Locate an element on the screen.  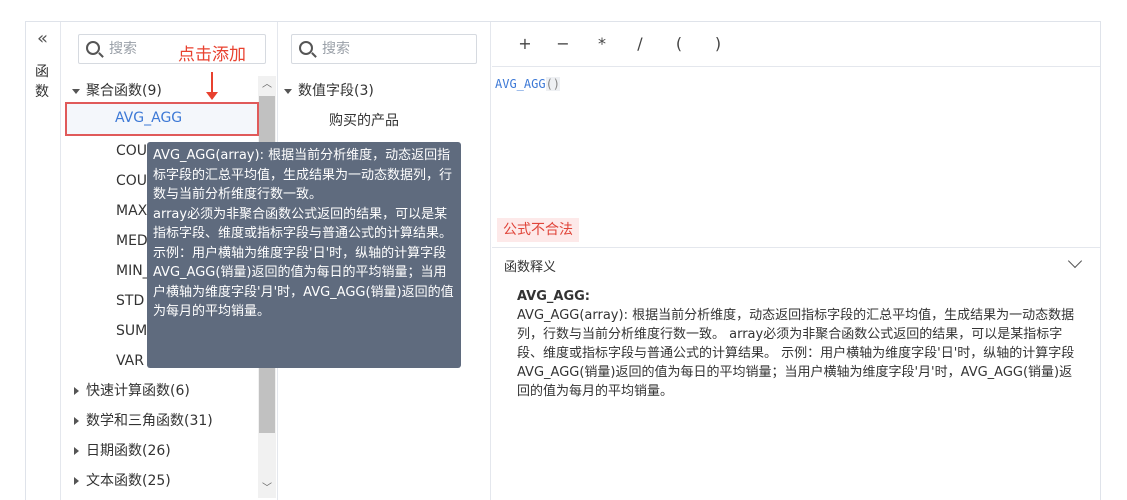
formula-text: AVG_AGG() is located at coordinates (528, 84).